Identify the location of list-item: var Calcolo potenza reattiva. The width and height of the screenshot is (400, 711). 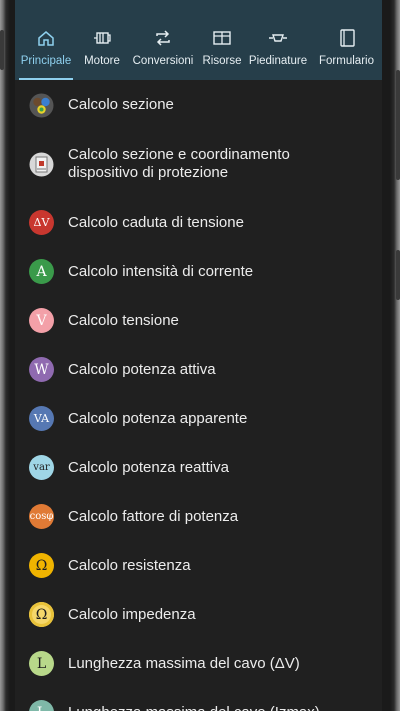
(198, 467).